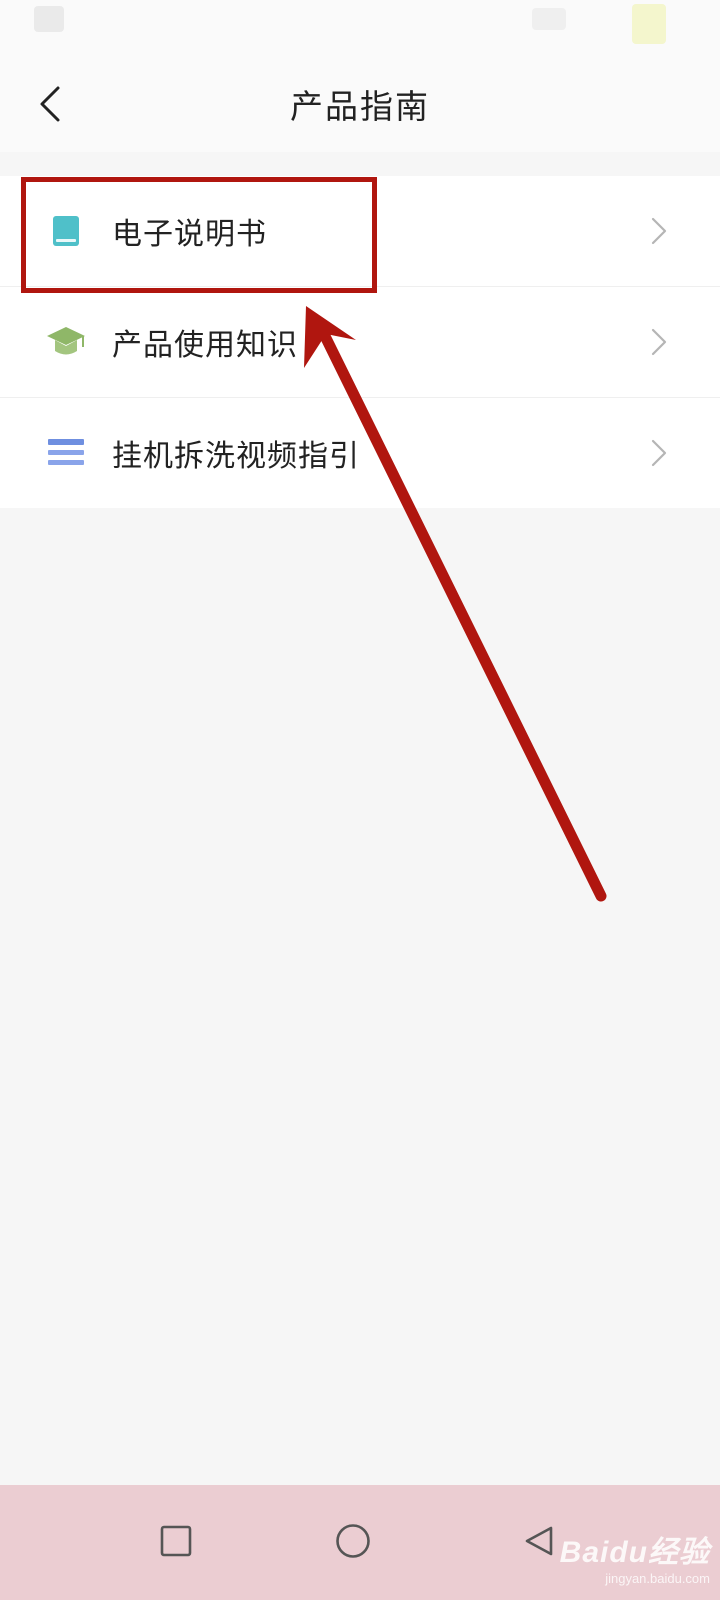  I want to click on triangle-back-icon, so click(539, 1541).